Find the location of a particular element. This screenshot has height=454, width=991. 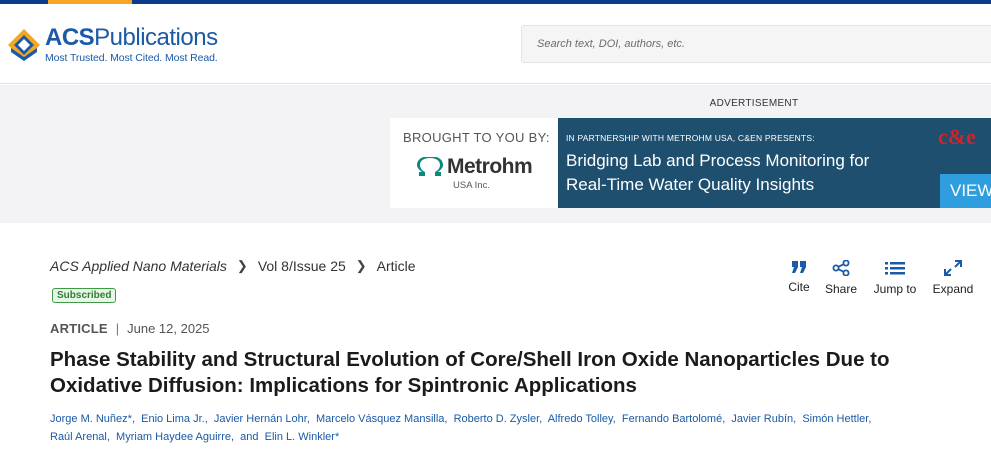

share-button: Share is located at coordinates (841, 278).